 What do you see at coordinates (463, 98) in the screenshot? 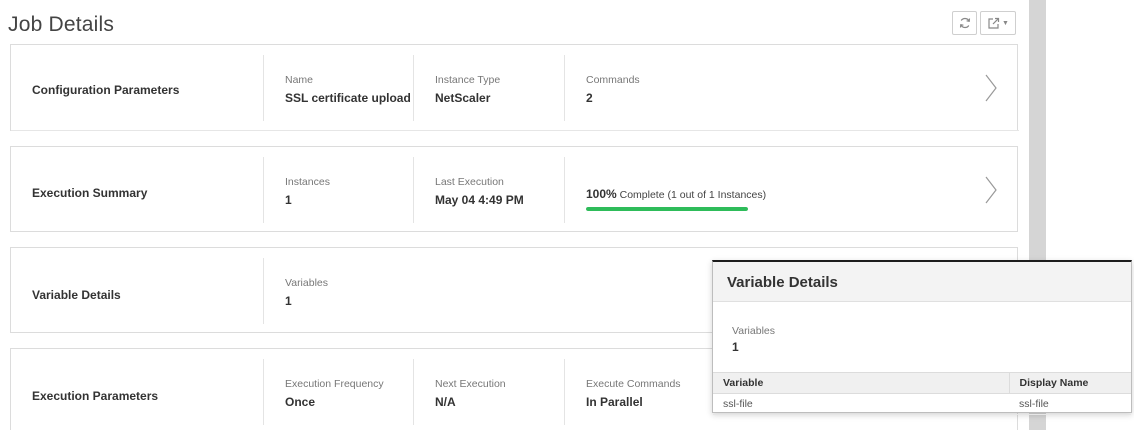
I see `instance-type-value: NetScaler` at bounding box center [463, 98].